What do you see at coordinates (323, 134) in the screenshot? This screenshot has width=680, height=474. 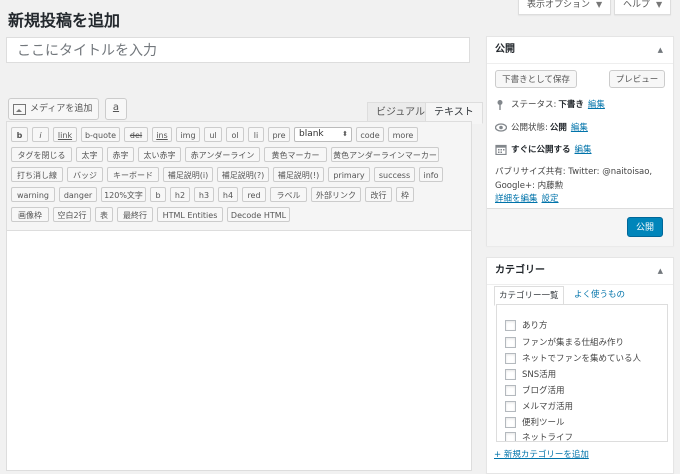 I see `qt-target-select: blank ⬍` at bounding box center [323, 134].